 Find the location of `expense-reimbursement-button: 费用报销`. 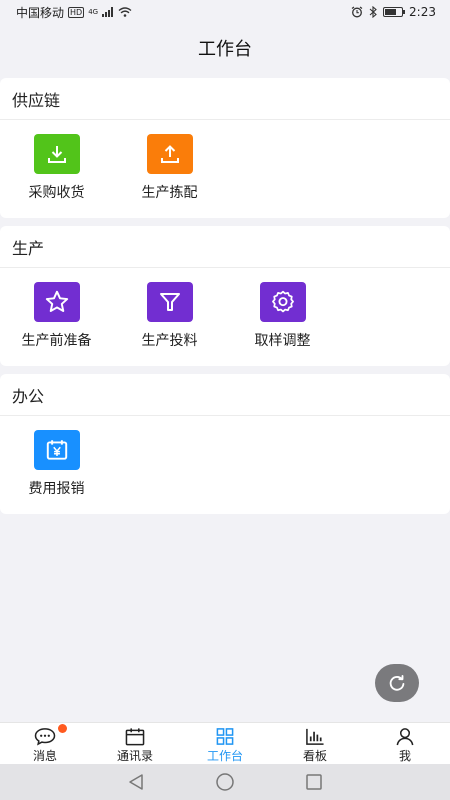

expense-reimbursement-button: 费用报销 is located at coordinates (56, 457).